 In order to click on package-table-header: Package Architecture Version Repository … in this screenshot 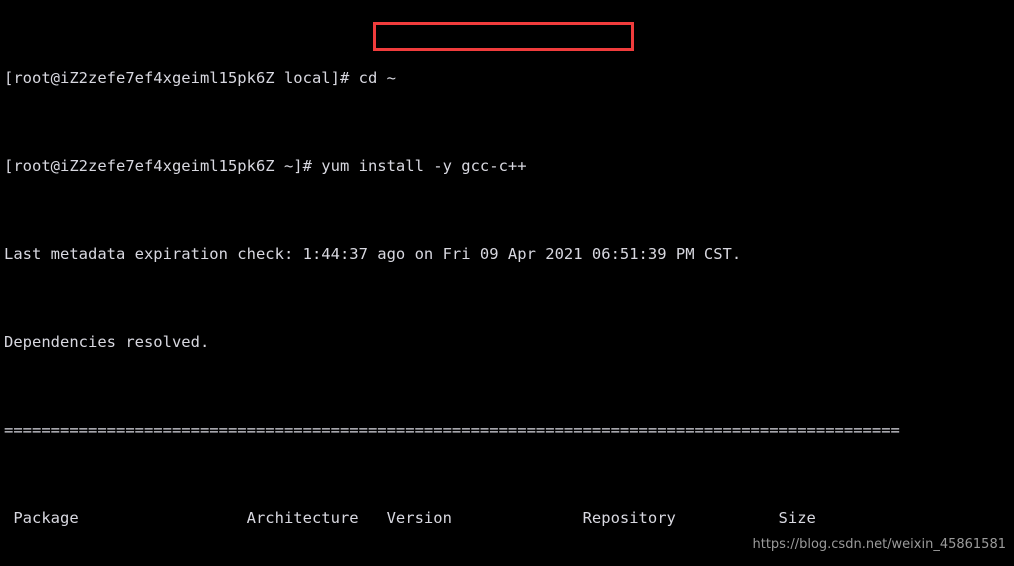, I will do `click(410, 518)`.